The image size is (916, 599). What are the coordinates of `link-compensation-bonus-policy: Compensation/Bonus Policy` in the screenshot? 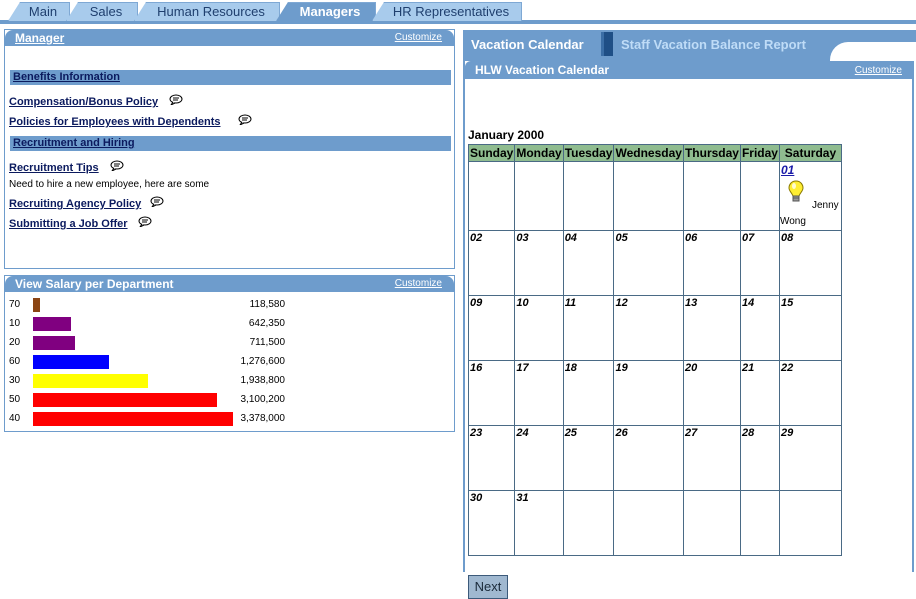 It's located at (83, 102).